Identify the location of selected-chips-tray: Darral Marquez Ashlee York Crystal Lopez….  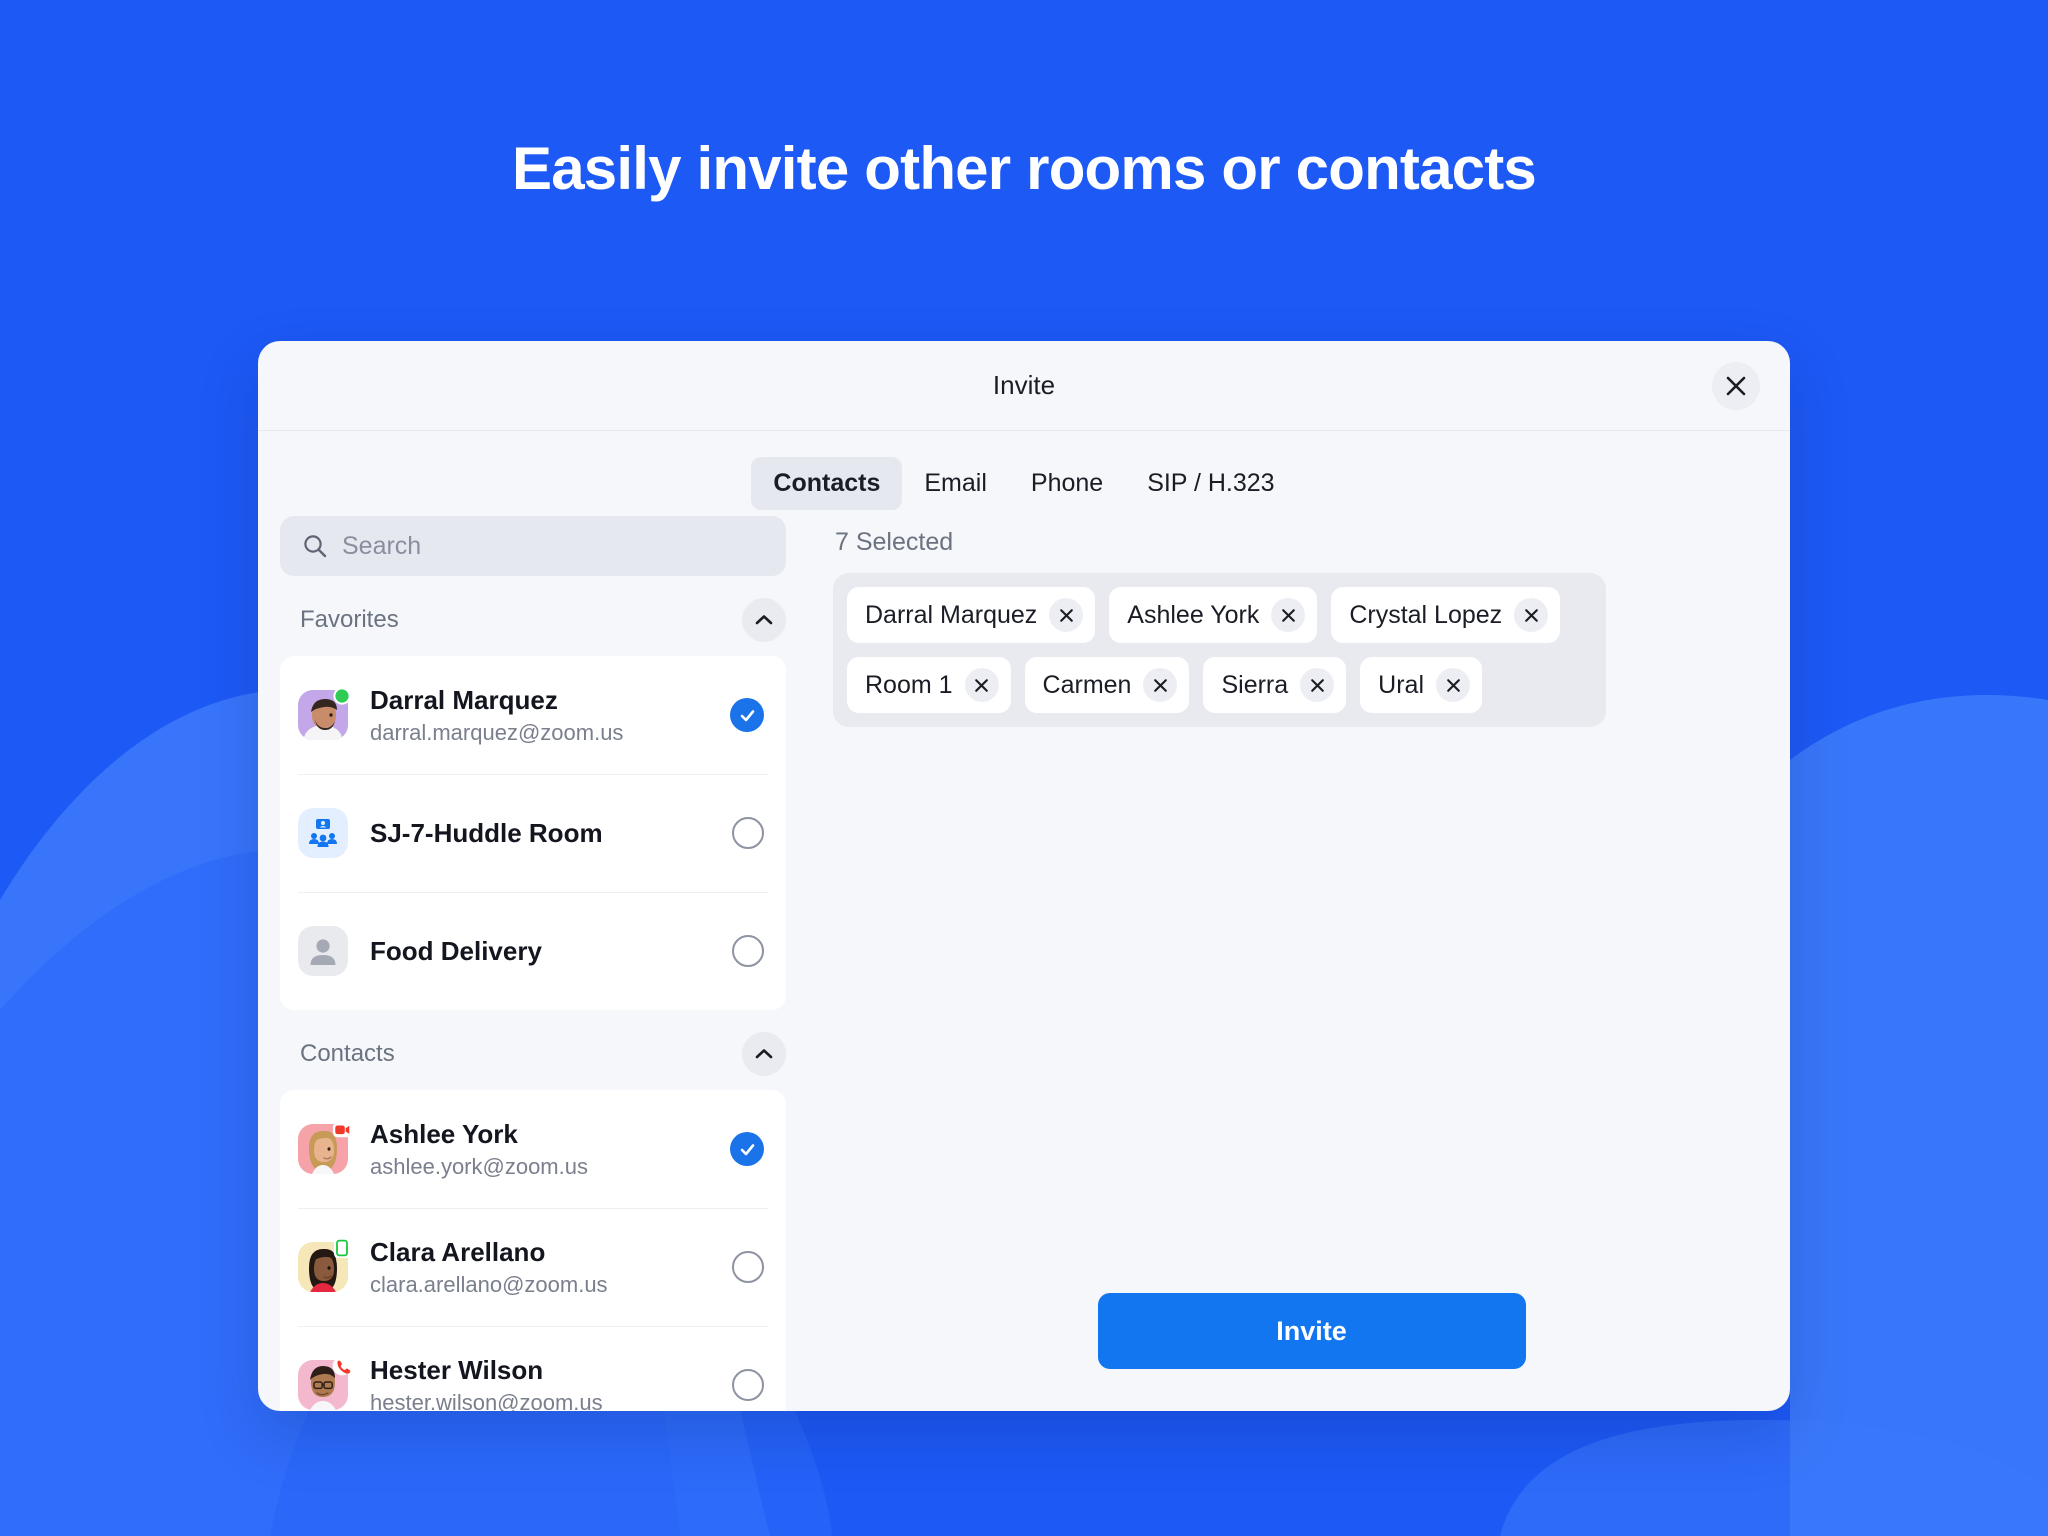
(1219, 650).